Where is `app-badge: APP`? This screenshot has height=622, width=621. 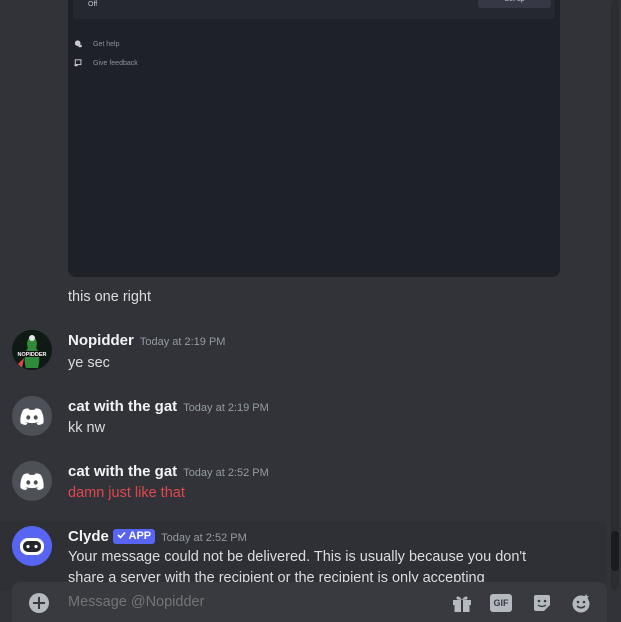 app-badge: APP is located at coordinates (134, 536).